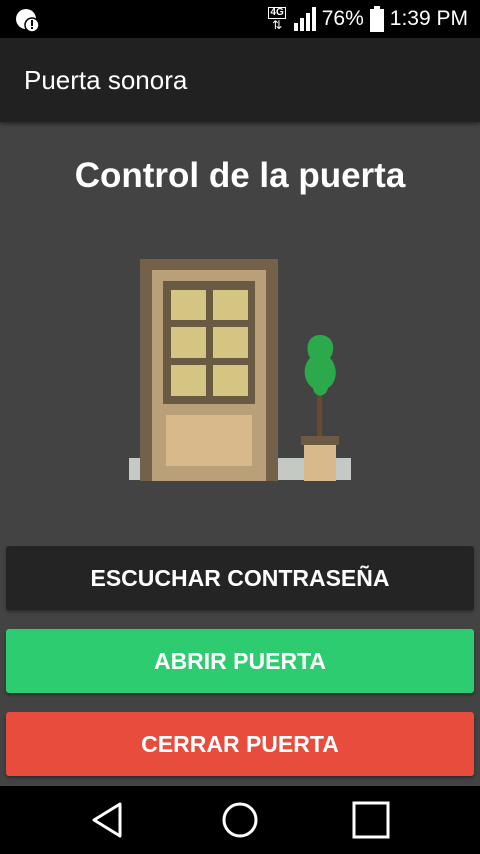 The width and height of the screenshot is (480, 854). Describe the element at coordinates (240, 578) in the screenshot. I see `listen-password-button: ESCUCHAR CONTRASEÑA` at that location.